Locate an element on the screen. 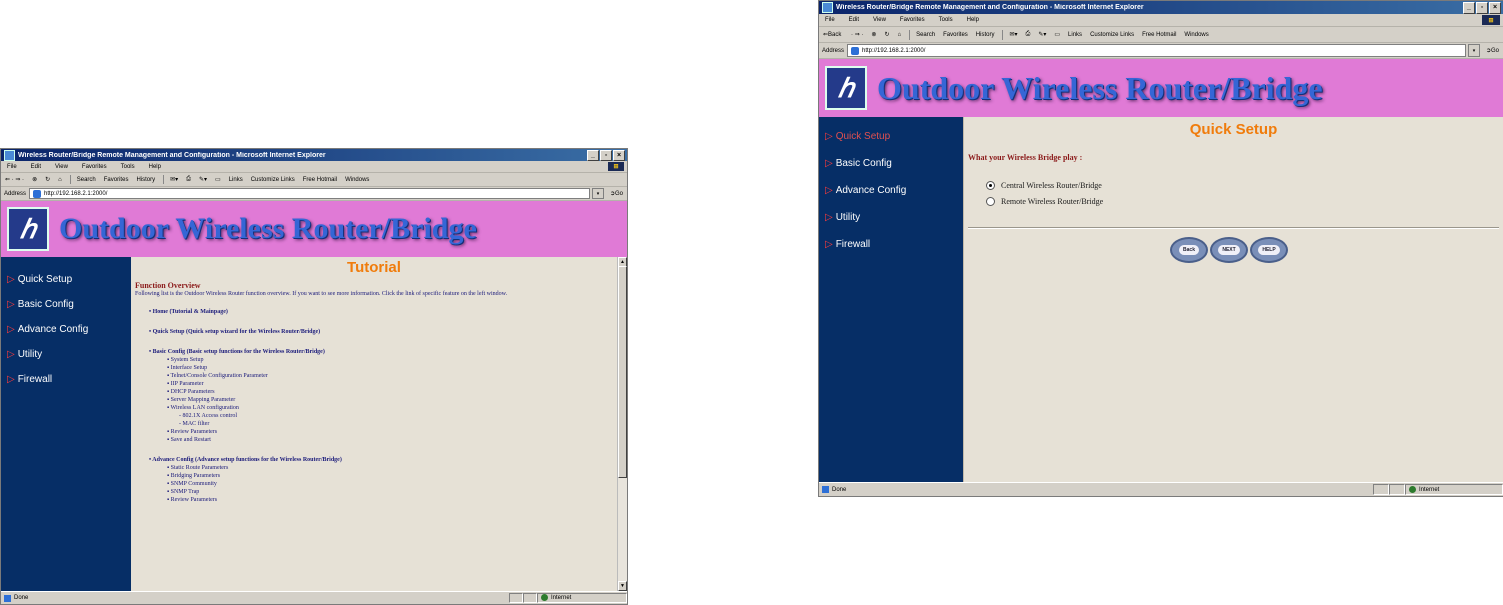 This screenshot has width=1503, height=605. list-item: ▪ IIP Parameter is located at coordinates (382, 384).